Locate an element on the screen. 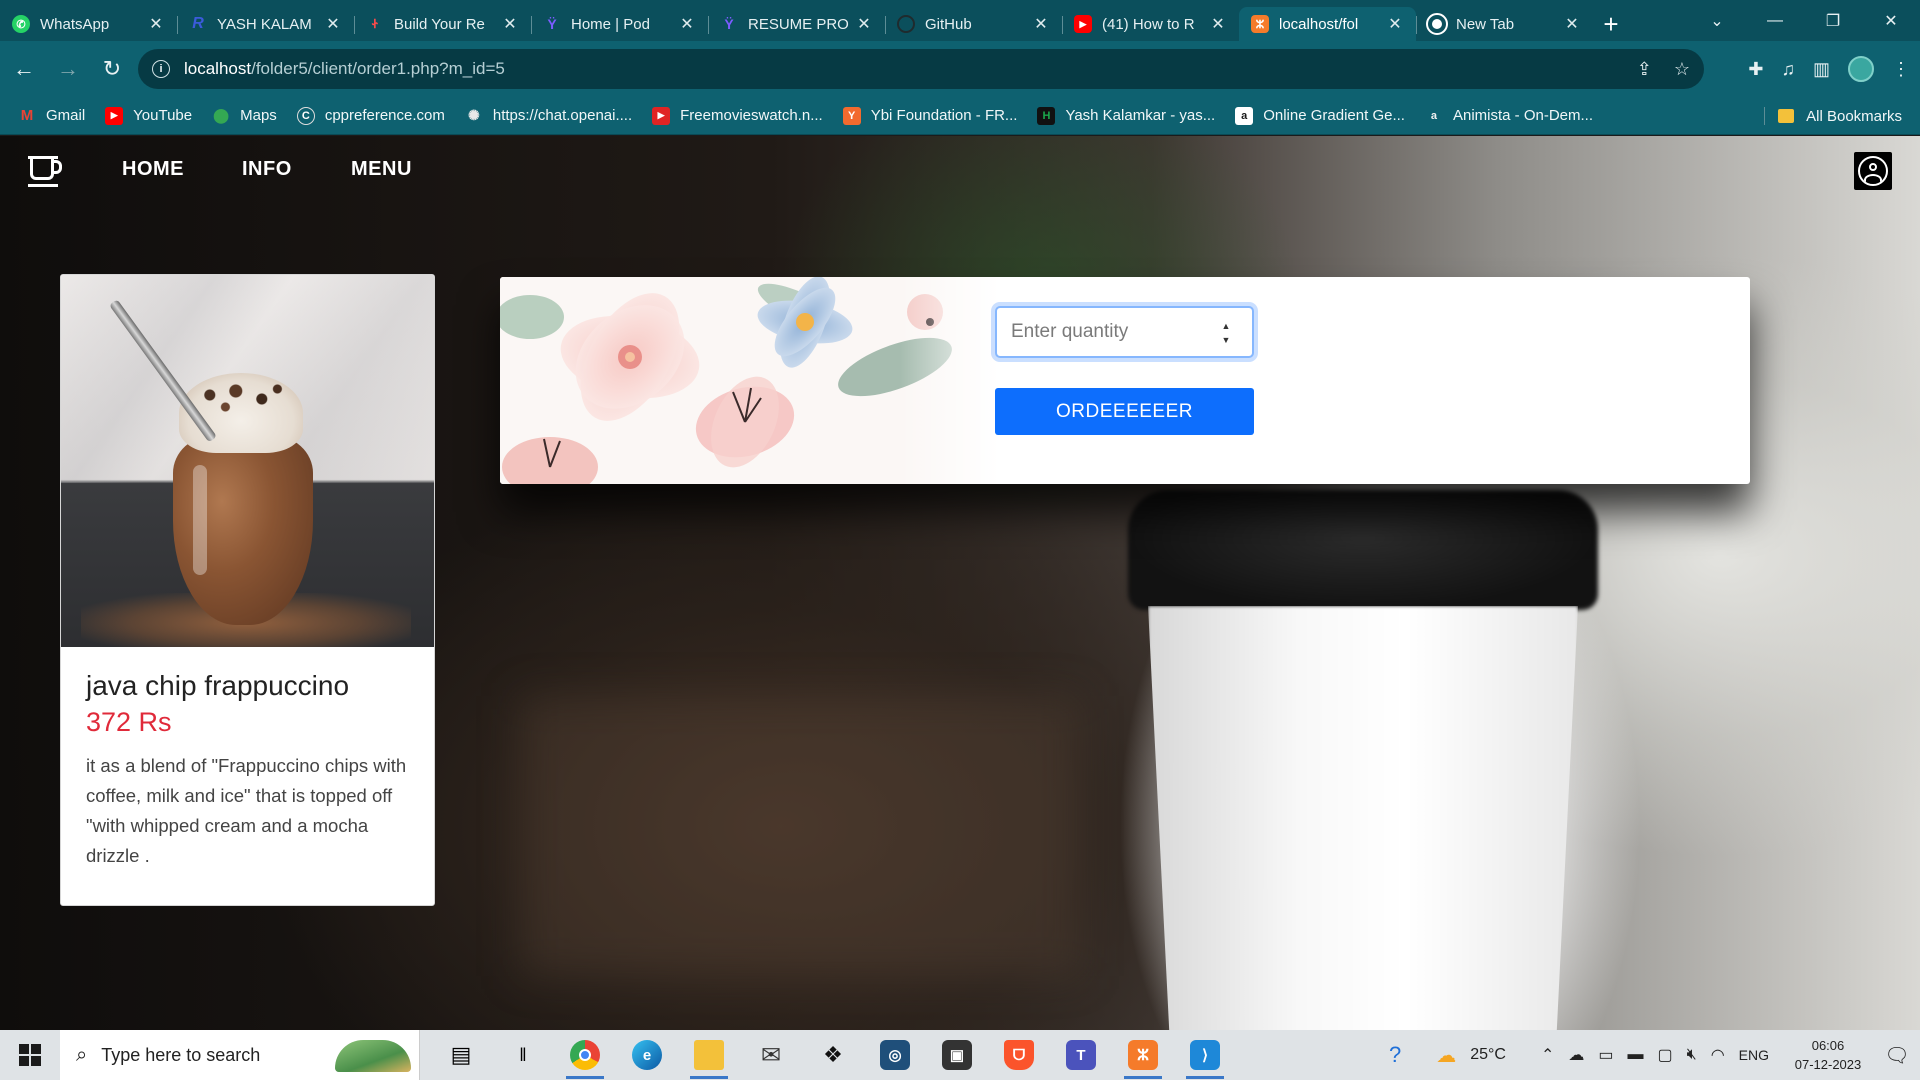 The width and height of the screenshot is (1920, 1080). tab-build-your-resume: Ꮠ Build Your Re ✕ is located at coordinates (442, 24).